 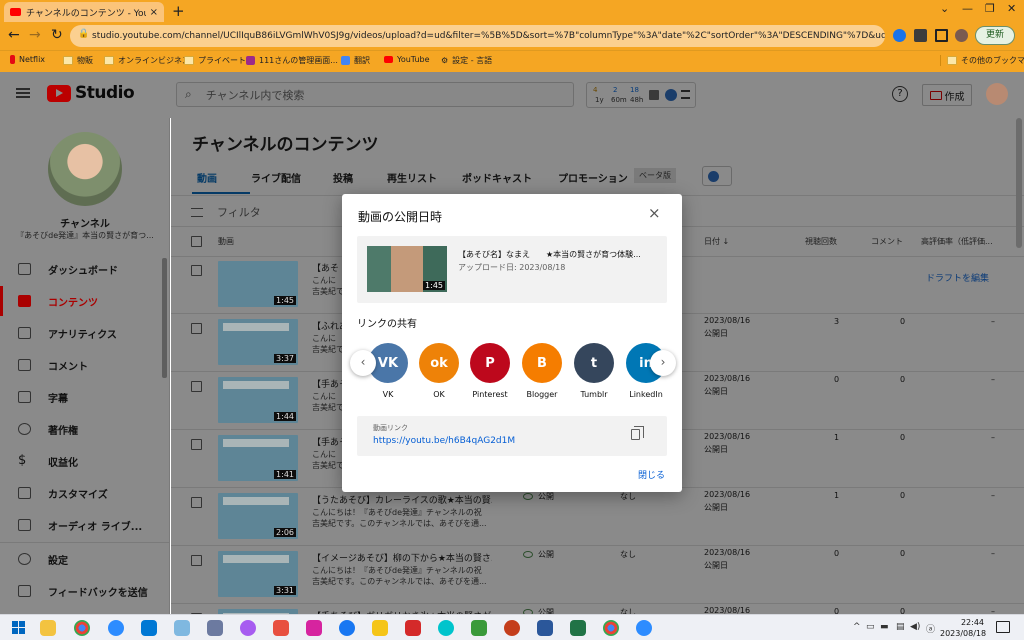 I want to click on mail-icon, so click(x=149, y=628).